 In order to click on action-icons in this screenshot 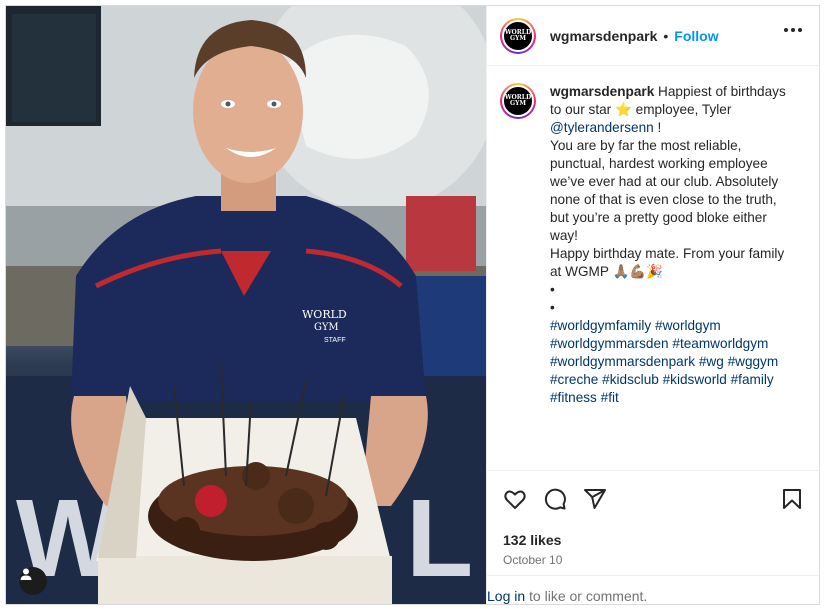, I will do `click(555, 499)`.